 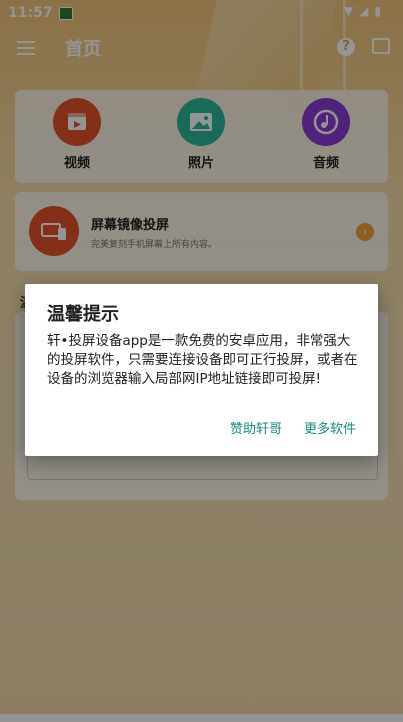 I want to click on dialog-actions: 赞助轩哥 更多软件, so click(x=293, y=427).